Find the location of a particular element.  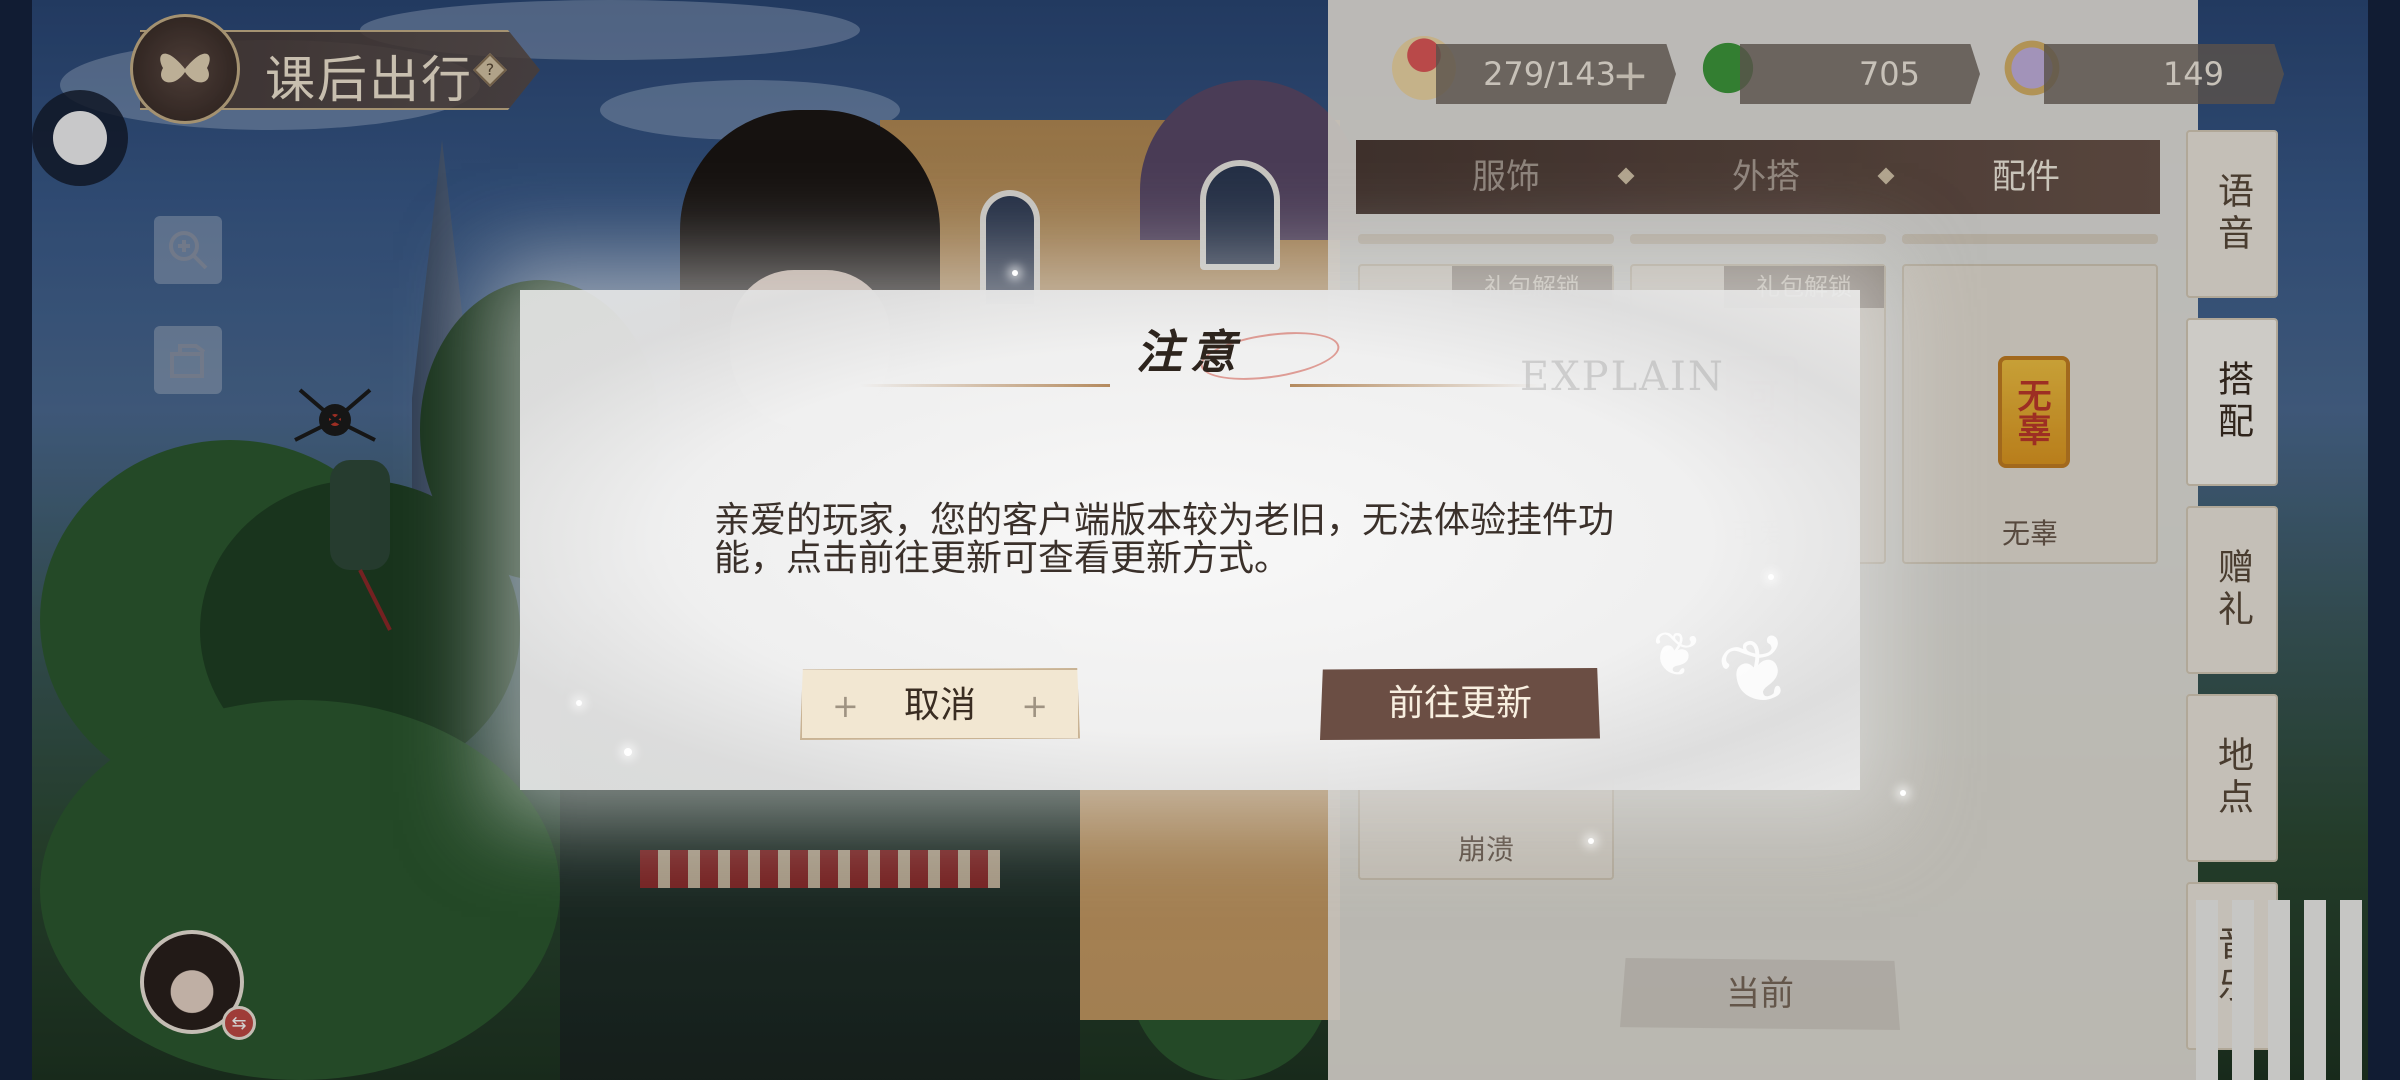

title-divider-left is located at coordinates (985, 385).